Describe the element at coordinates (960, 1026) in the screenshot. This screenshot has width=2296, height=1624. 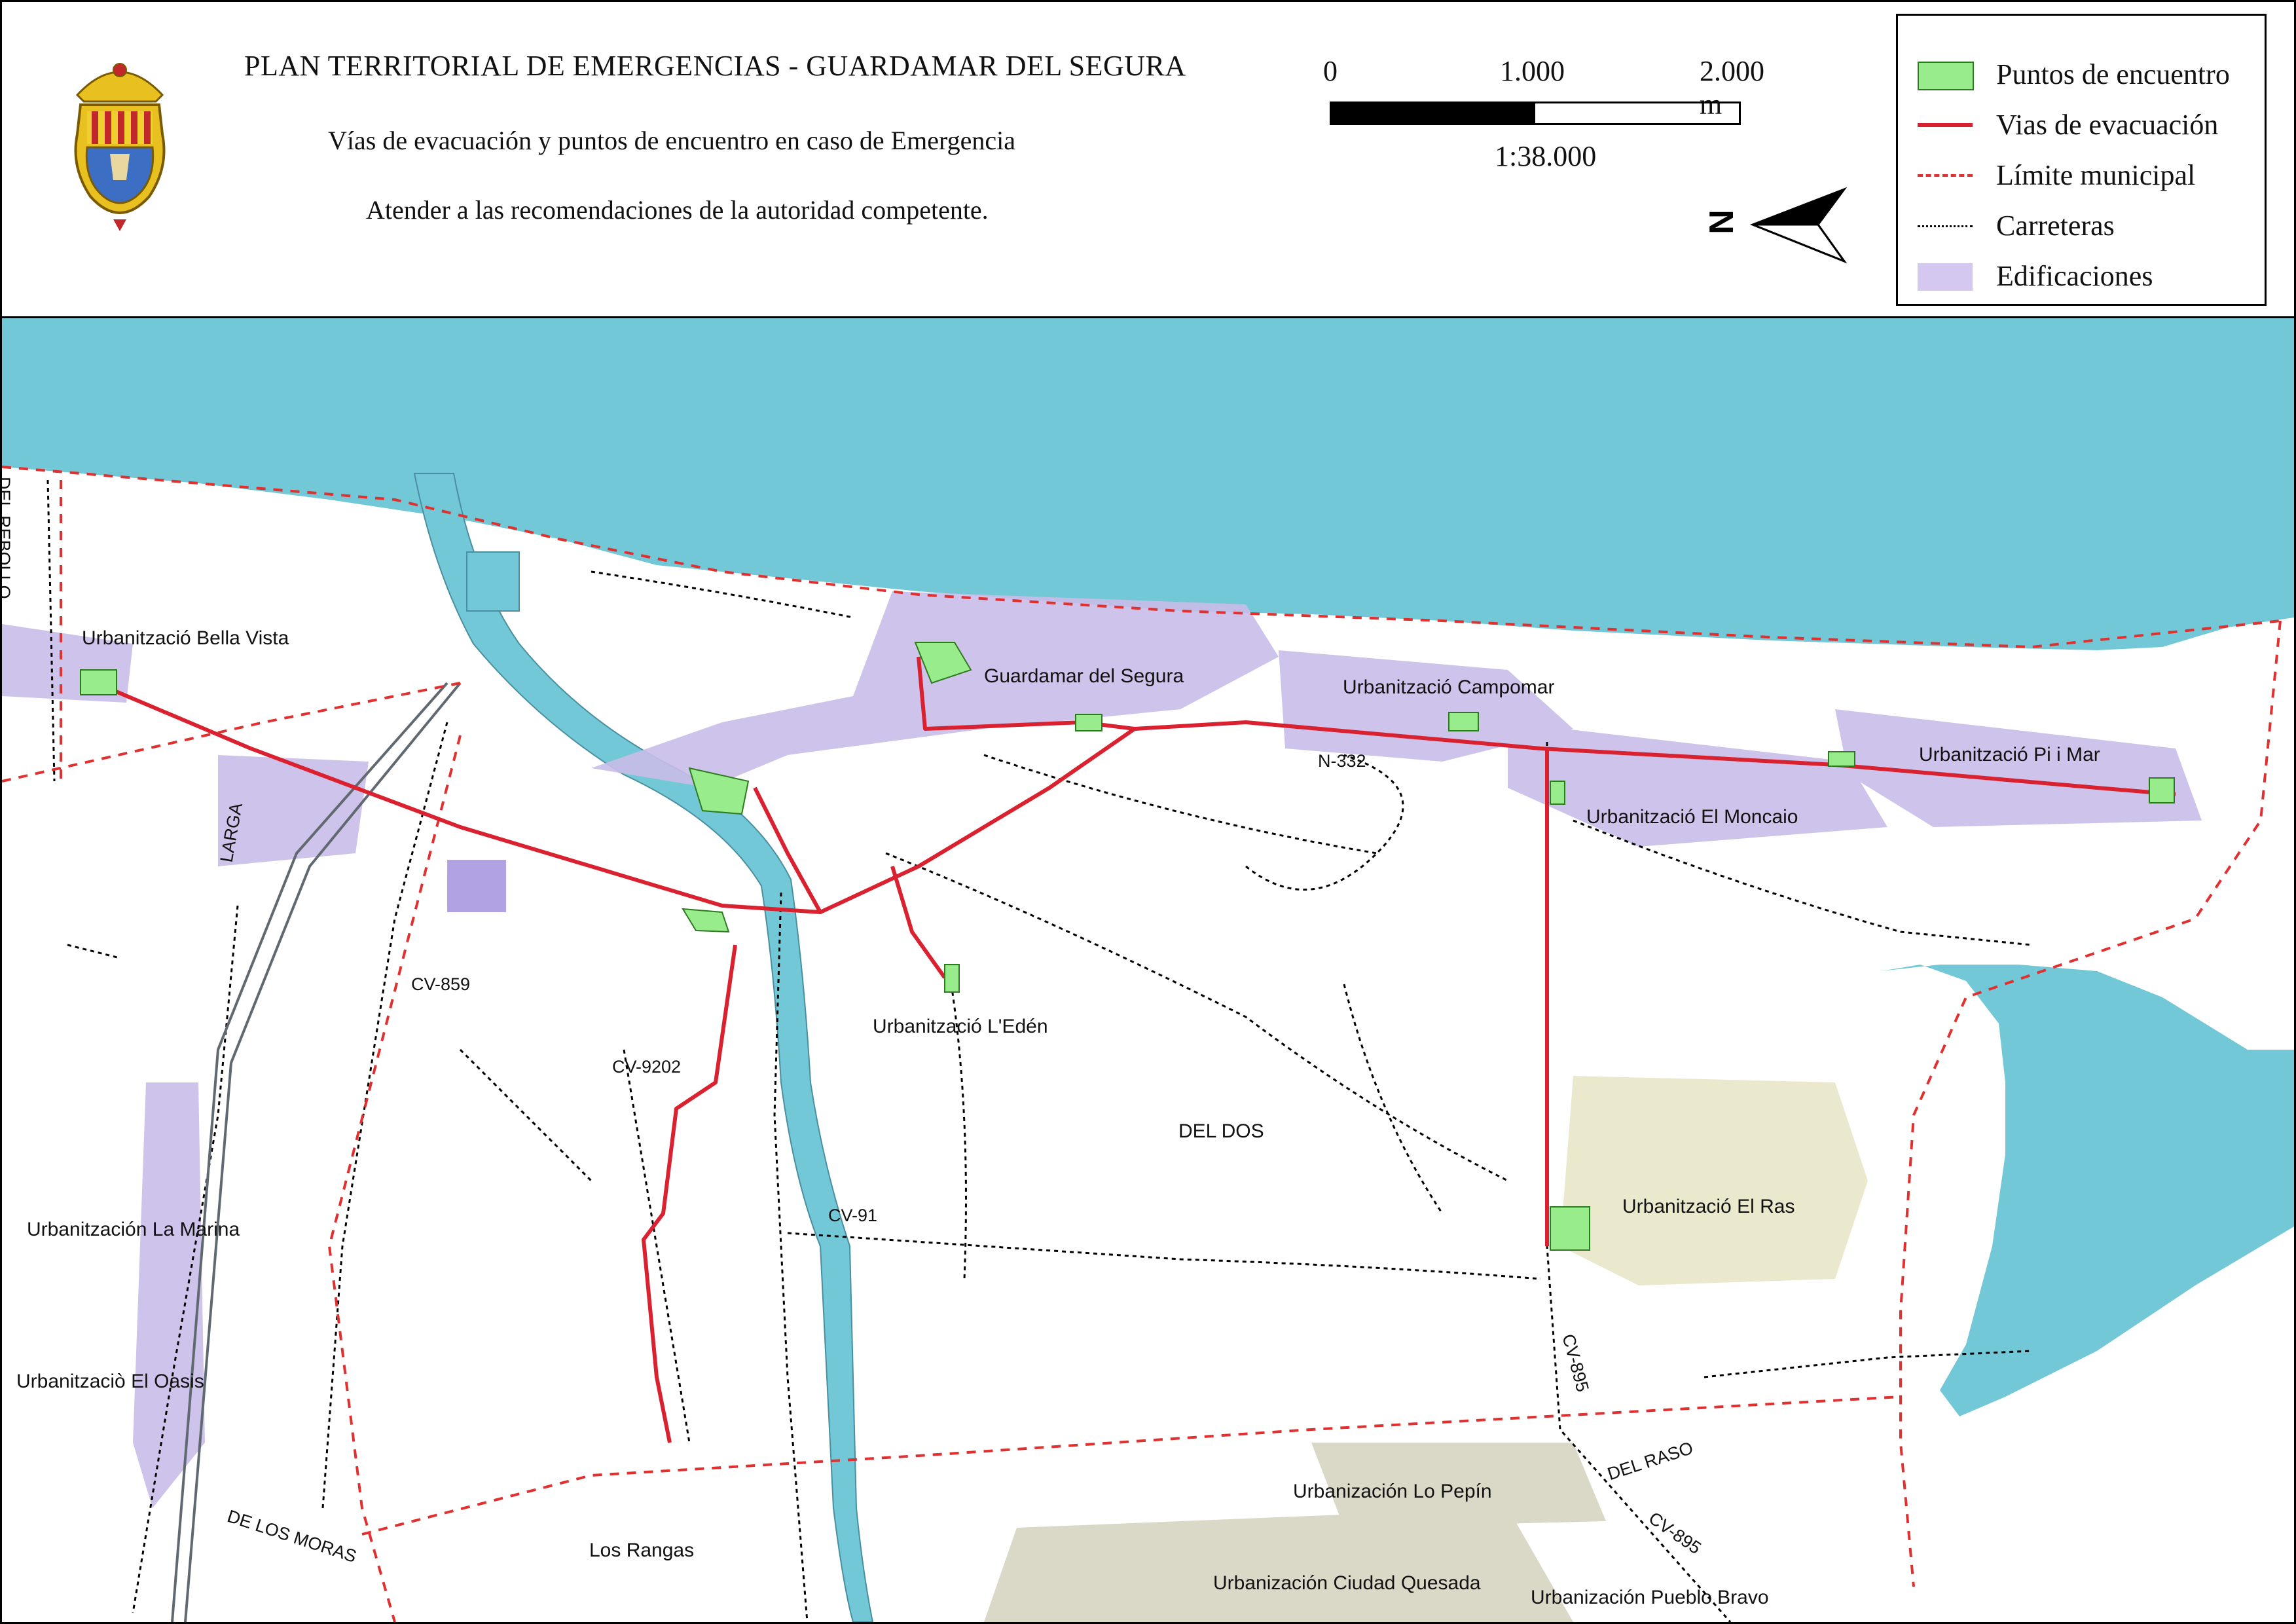
I see `place-label: Urbanització L'Edén` at that location.